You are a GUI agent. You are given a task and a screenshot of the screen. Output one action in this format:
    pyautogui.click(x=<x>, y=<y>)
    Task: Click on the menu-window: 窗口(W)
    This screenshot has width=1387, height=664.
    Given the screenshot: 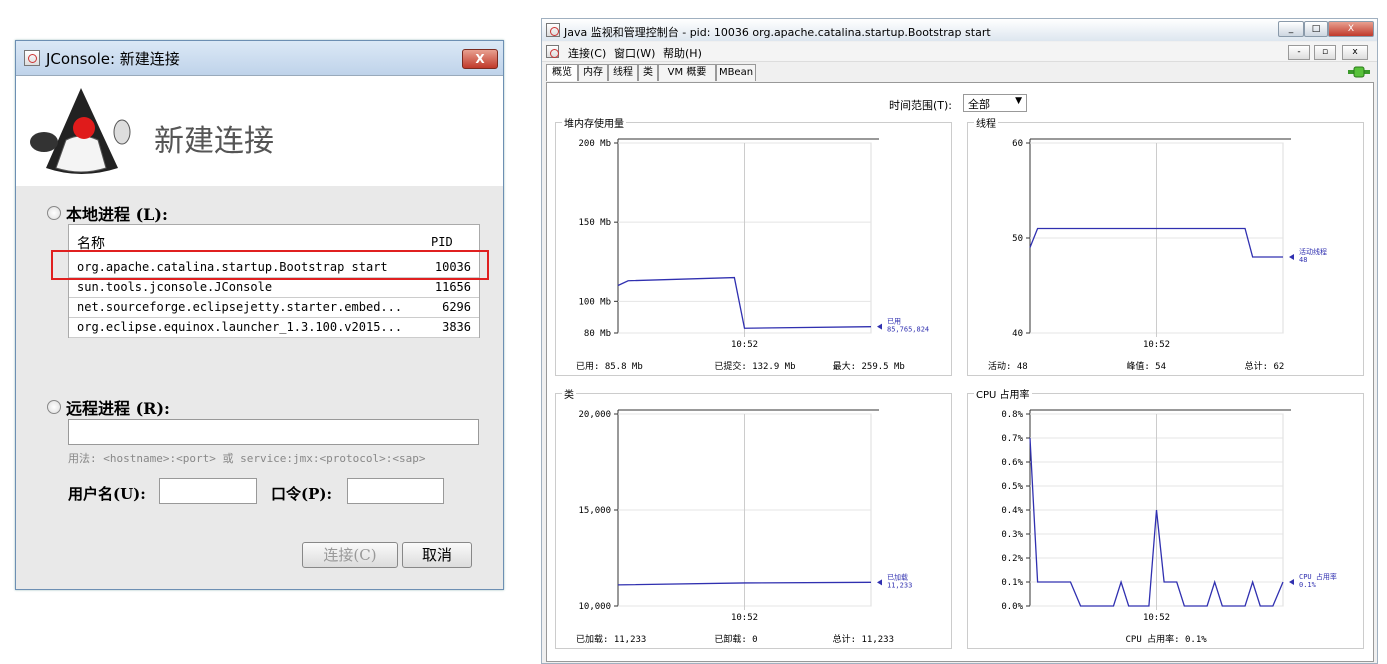 What is the action you would take?
    pyautogui.click(x=634, y=53)
    